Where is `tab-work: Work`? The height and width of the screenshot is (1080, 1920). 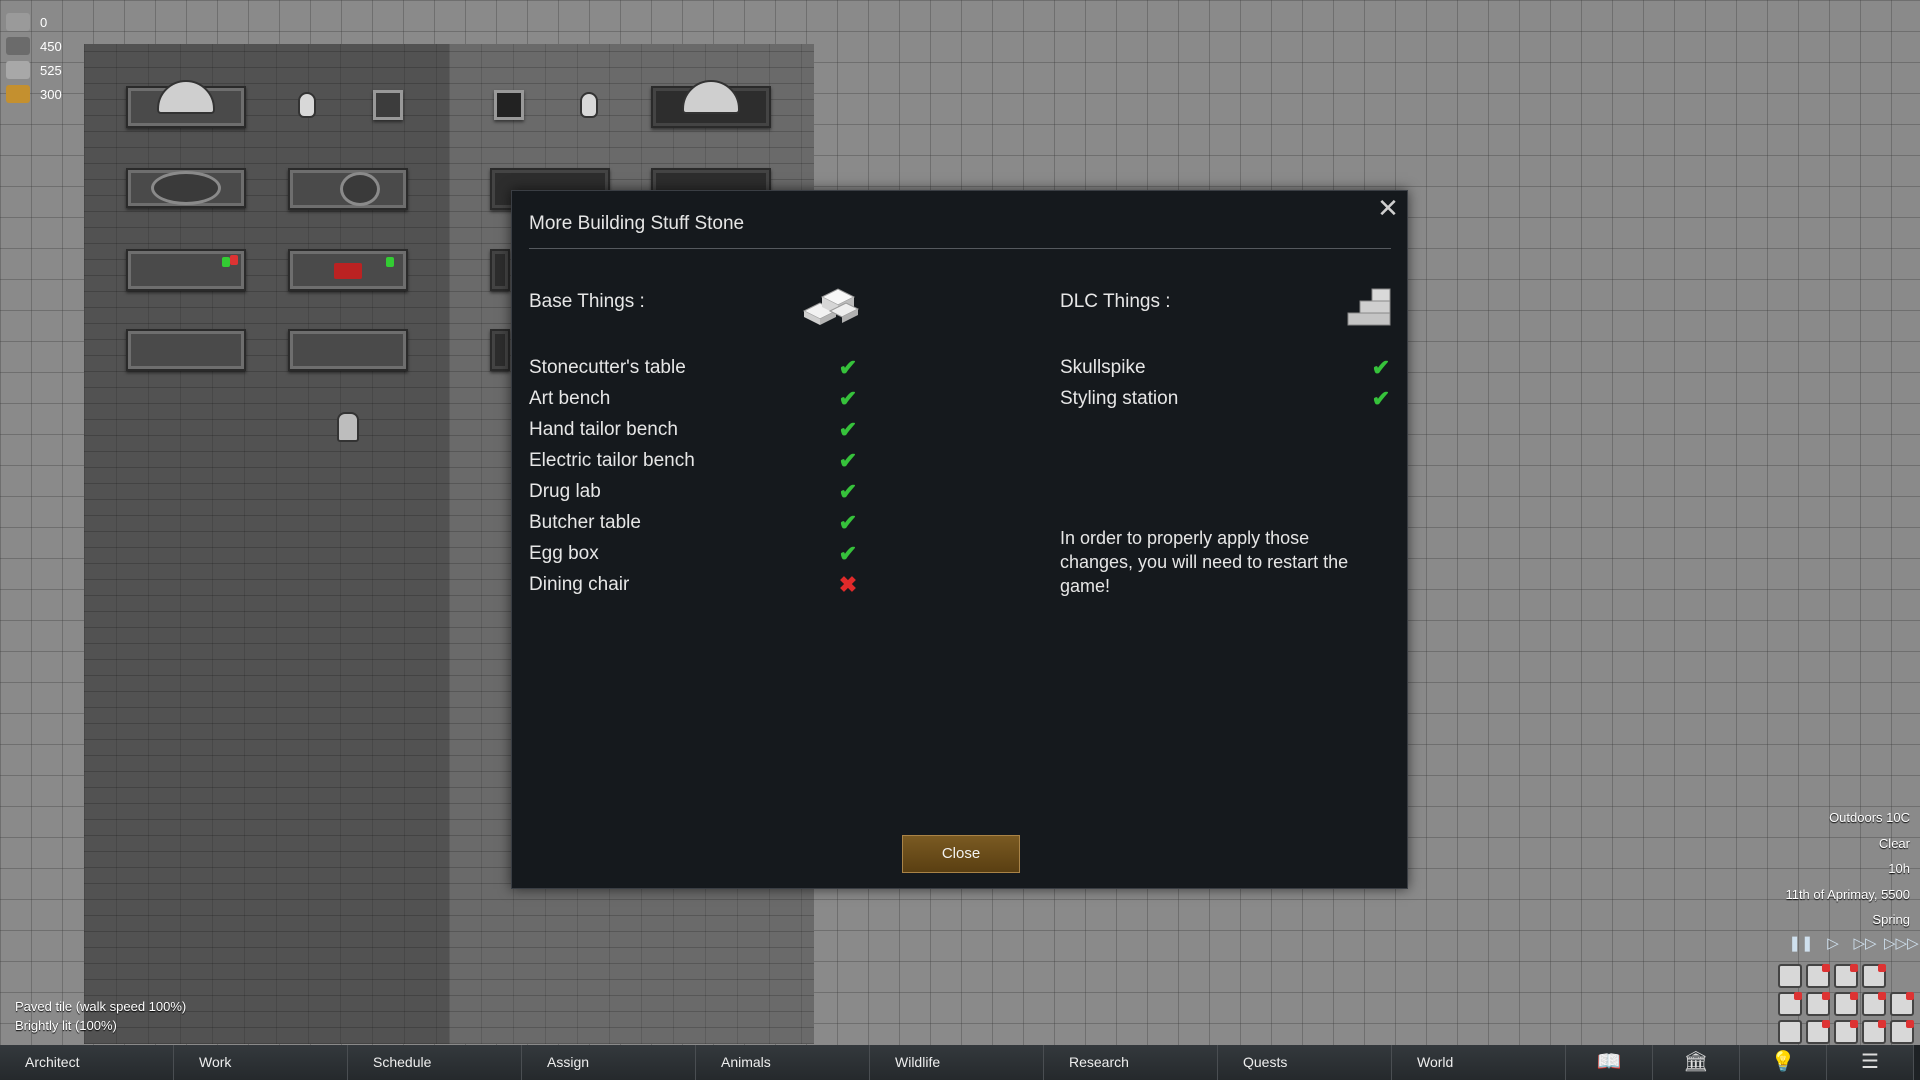 tab-work: Work is located at coordinates (261, 1062).